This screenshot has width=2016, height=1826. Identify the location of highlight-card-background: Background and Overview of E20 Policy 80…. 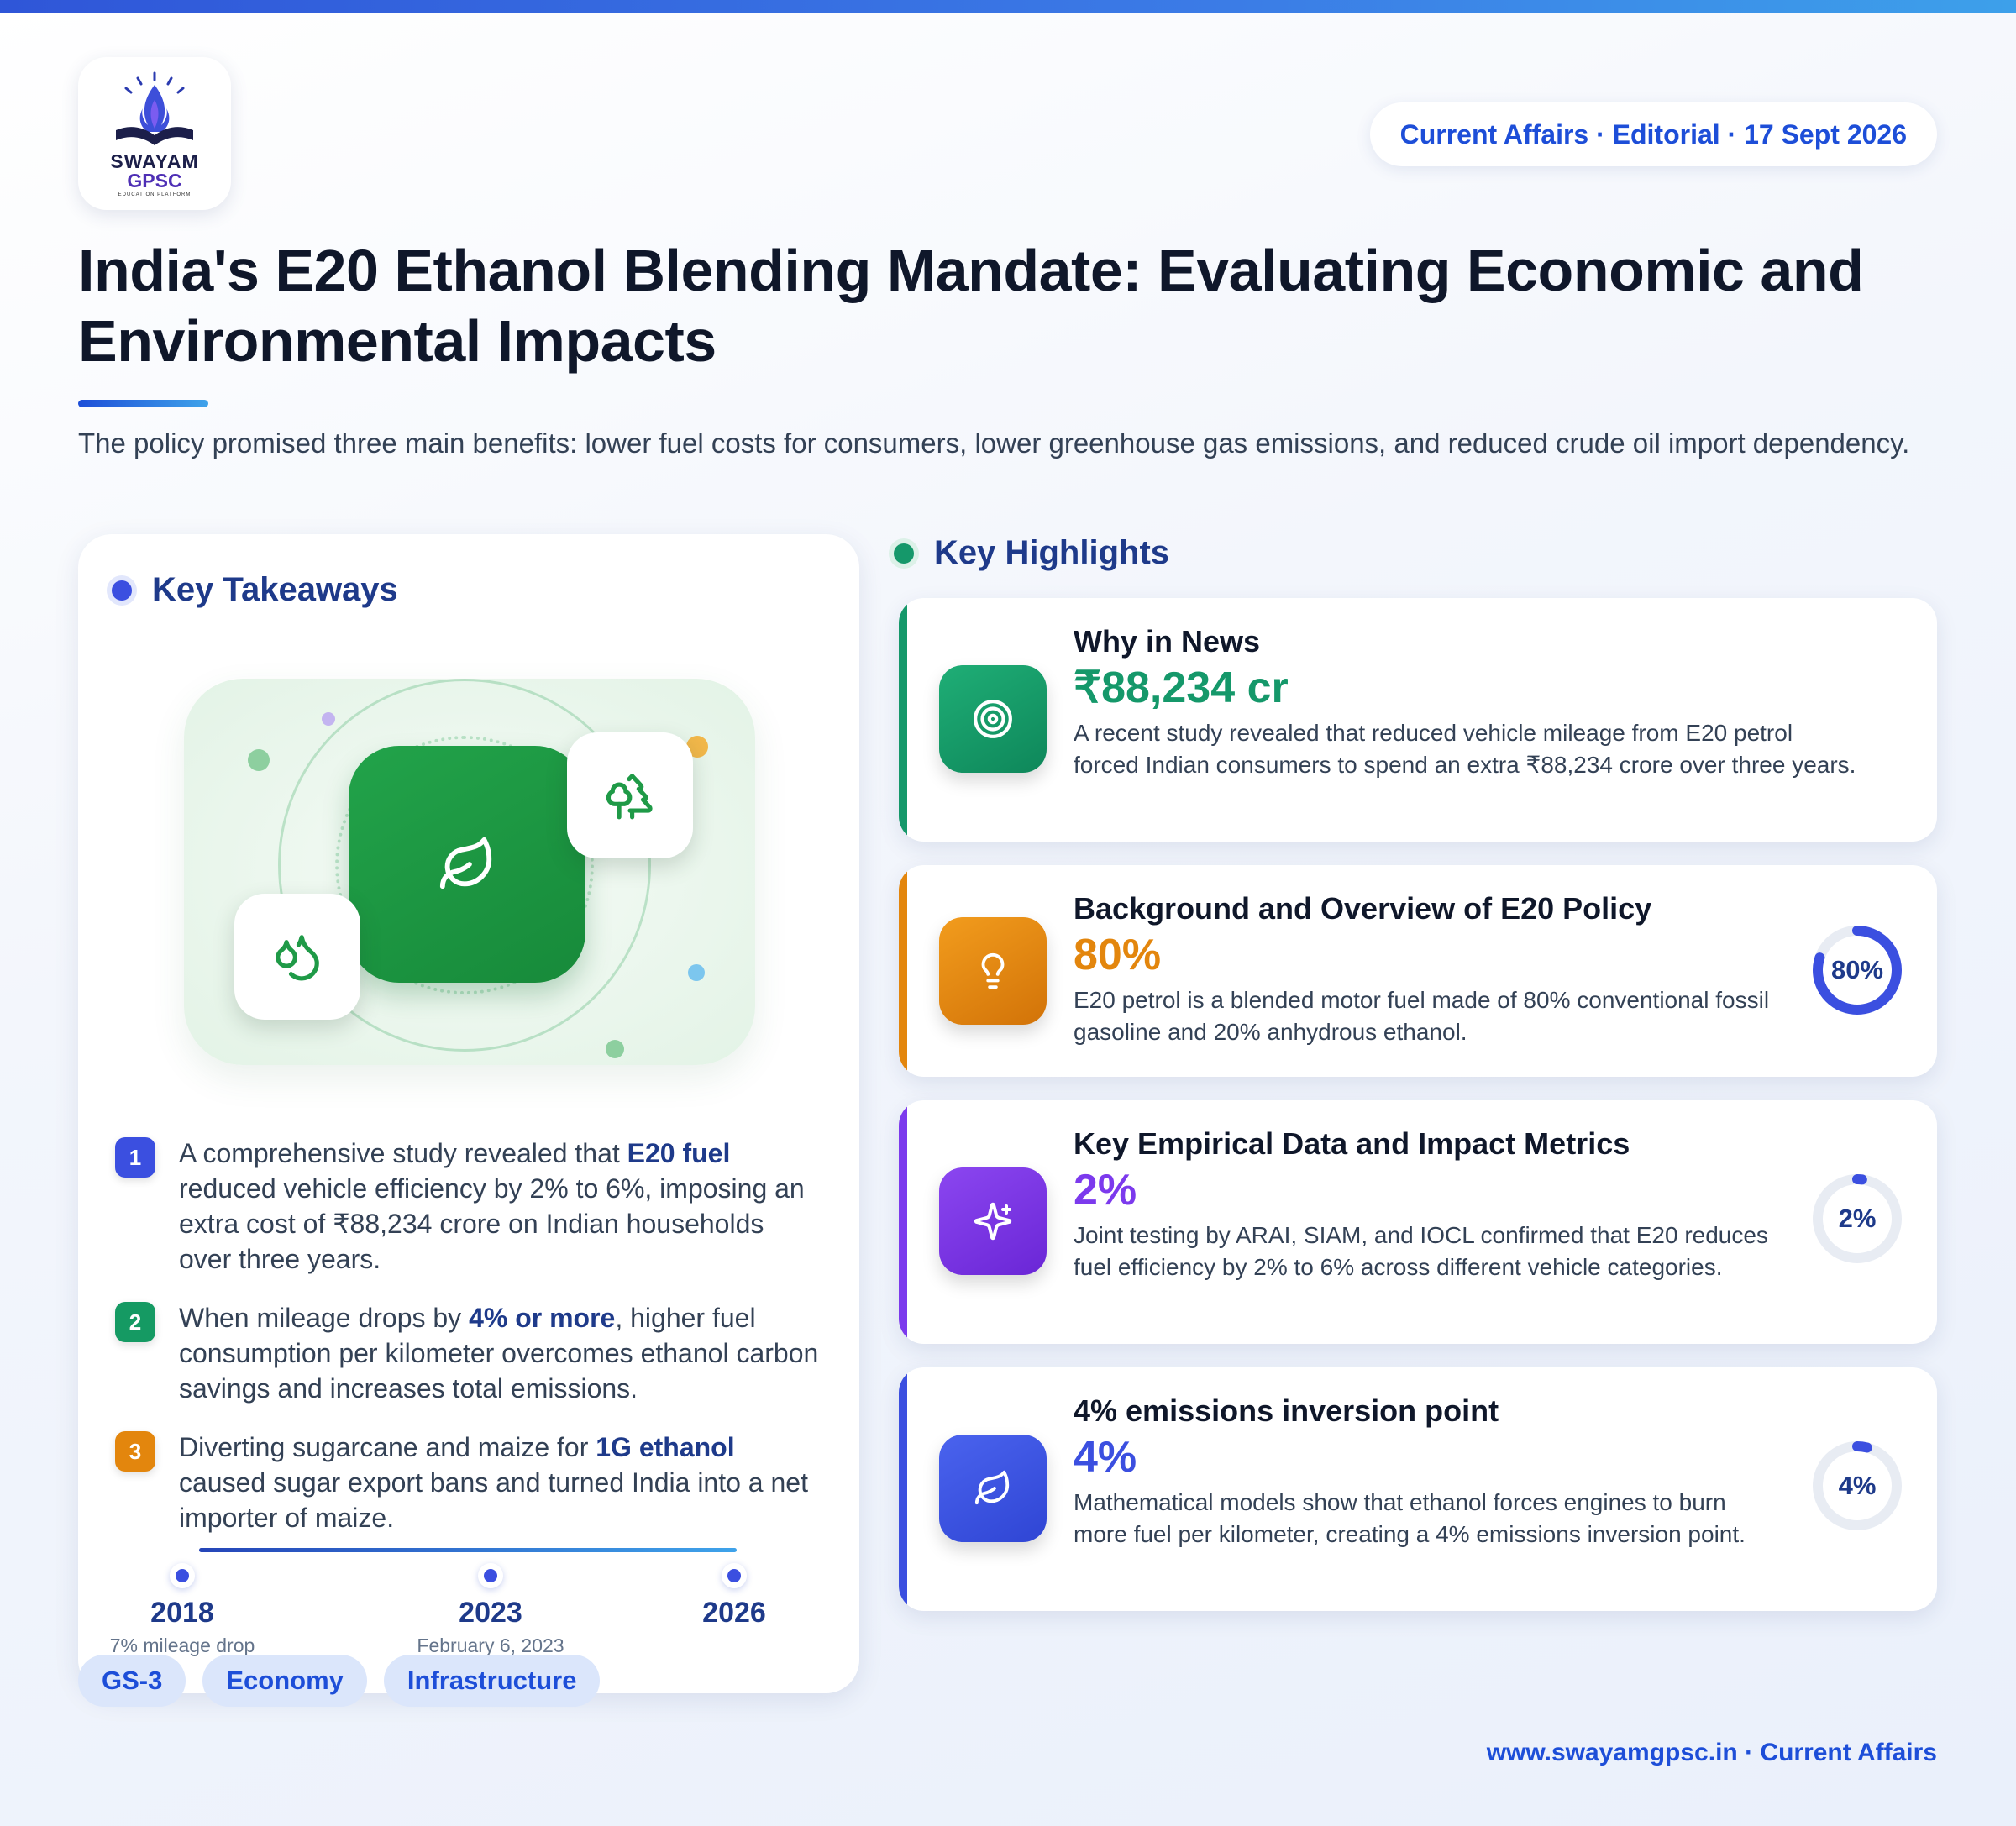
(1418, 971).